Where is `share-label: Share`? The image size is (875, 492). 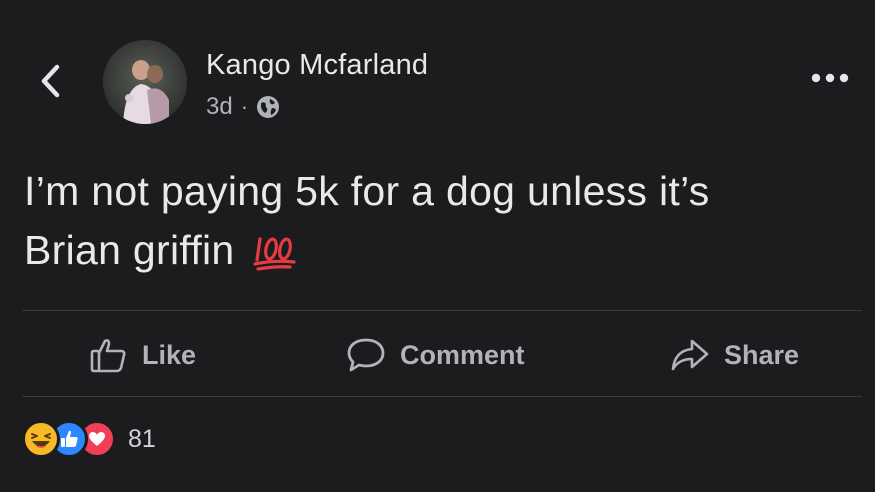 share-label: Share is located at coordinates (762, 354).